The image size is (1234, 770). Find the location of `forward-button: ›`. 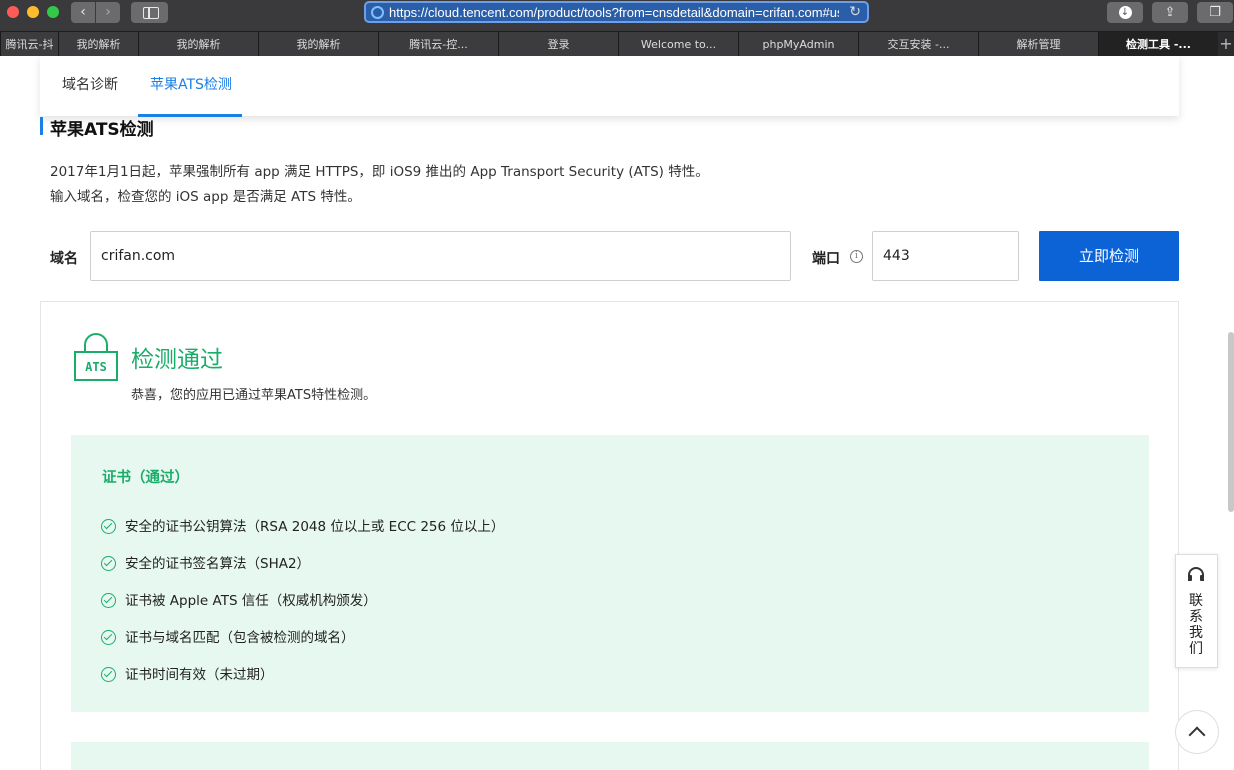

forward-button: › is located at coordinates (108, 12).